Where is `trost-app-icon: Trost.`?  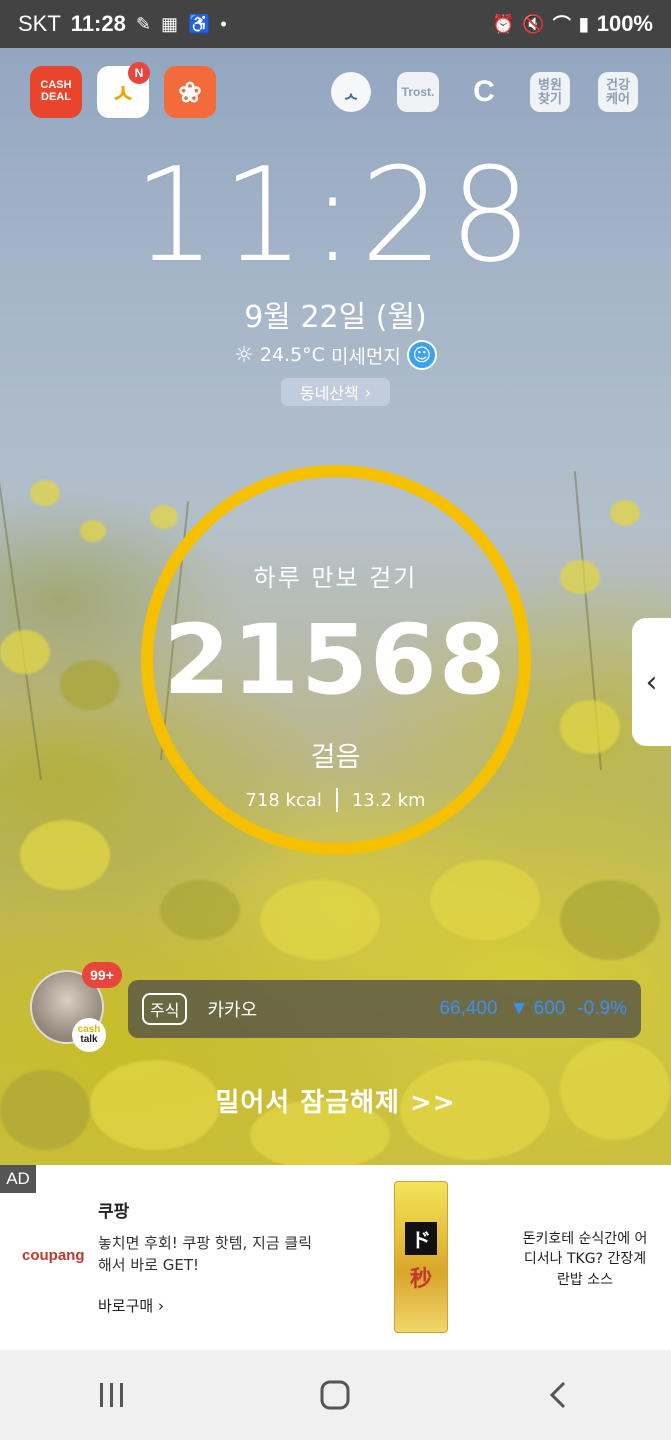
trost-app-icon: Trost. is located at coordinates (418, 92).